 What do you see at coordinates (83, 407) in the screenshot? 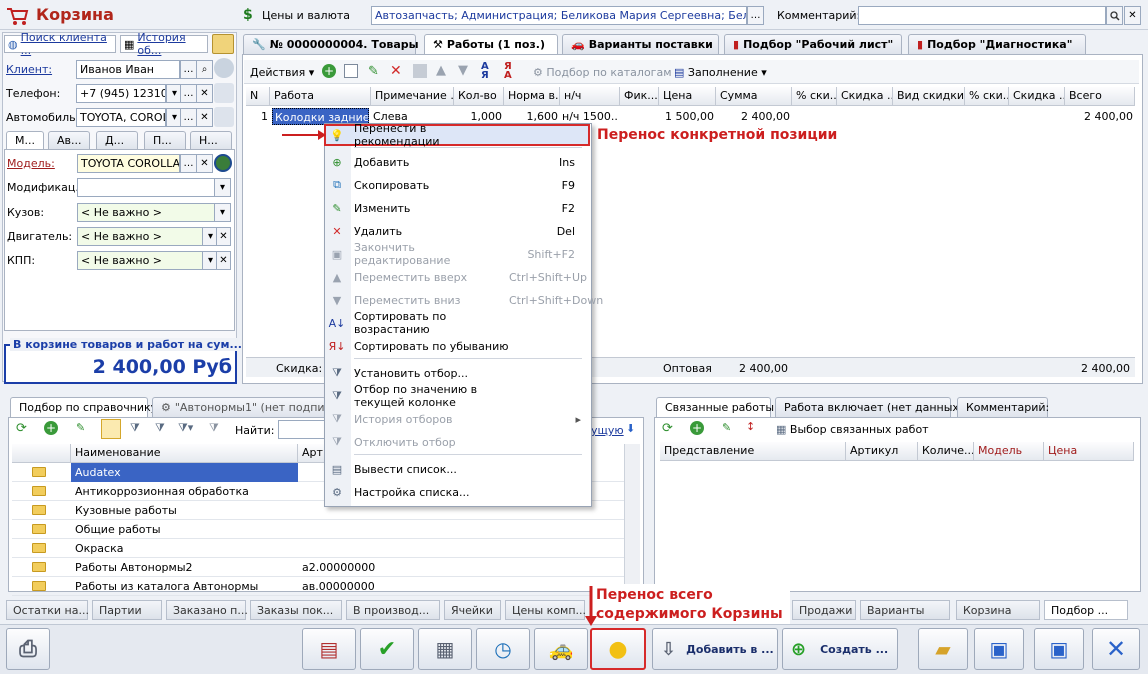
I see `tab-by-reference: Подбор по справочнику` at bounding box center [83, 407].